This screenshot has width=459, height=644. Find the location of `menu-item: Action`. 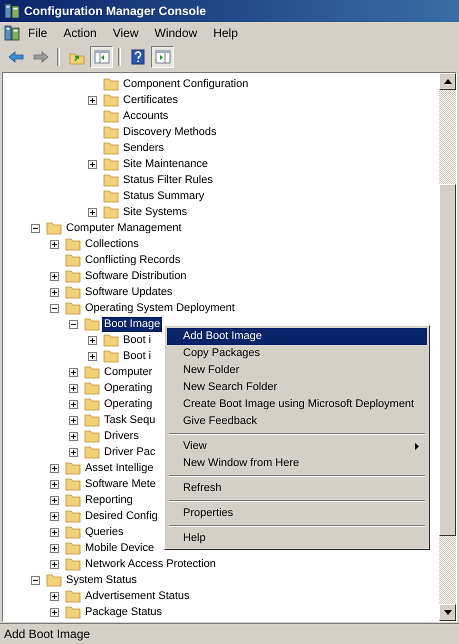

menu-item: Action is located at coordinates (80, 33).